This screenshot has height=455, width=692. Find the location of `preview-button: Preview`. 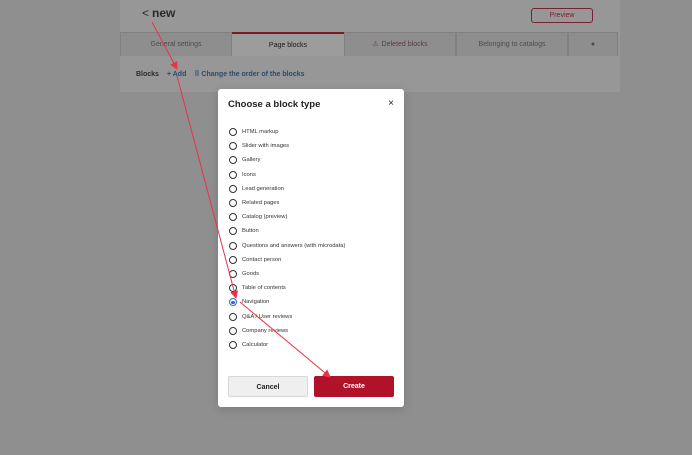

preview-button: Preview is located at coordinates (562, 15).